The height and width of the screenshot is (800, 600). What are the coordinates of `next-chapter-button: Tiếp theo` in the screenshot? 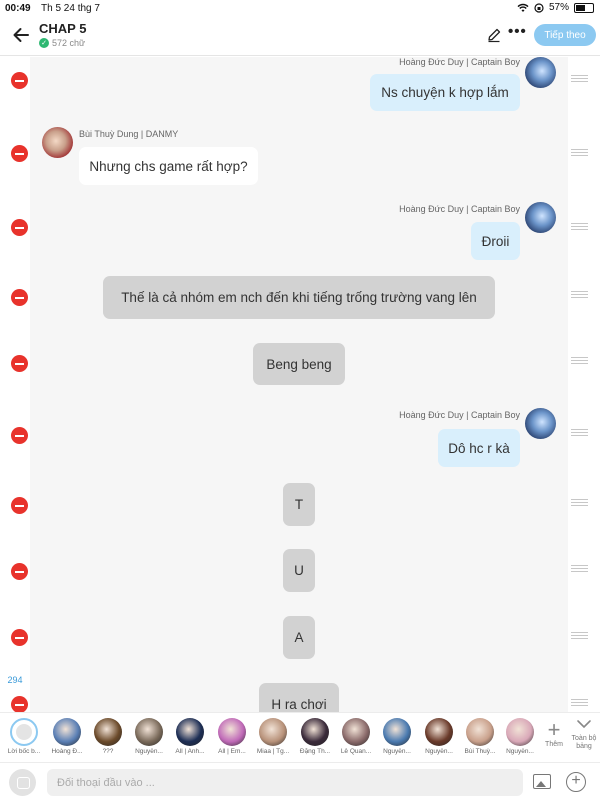 It's located at (565, 35).